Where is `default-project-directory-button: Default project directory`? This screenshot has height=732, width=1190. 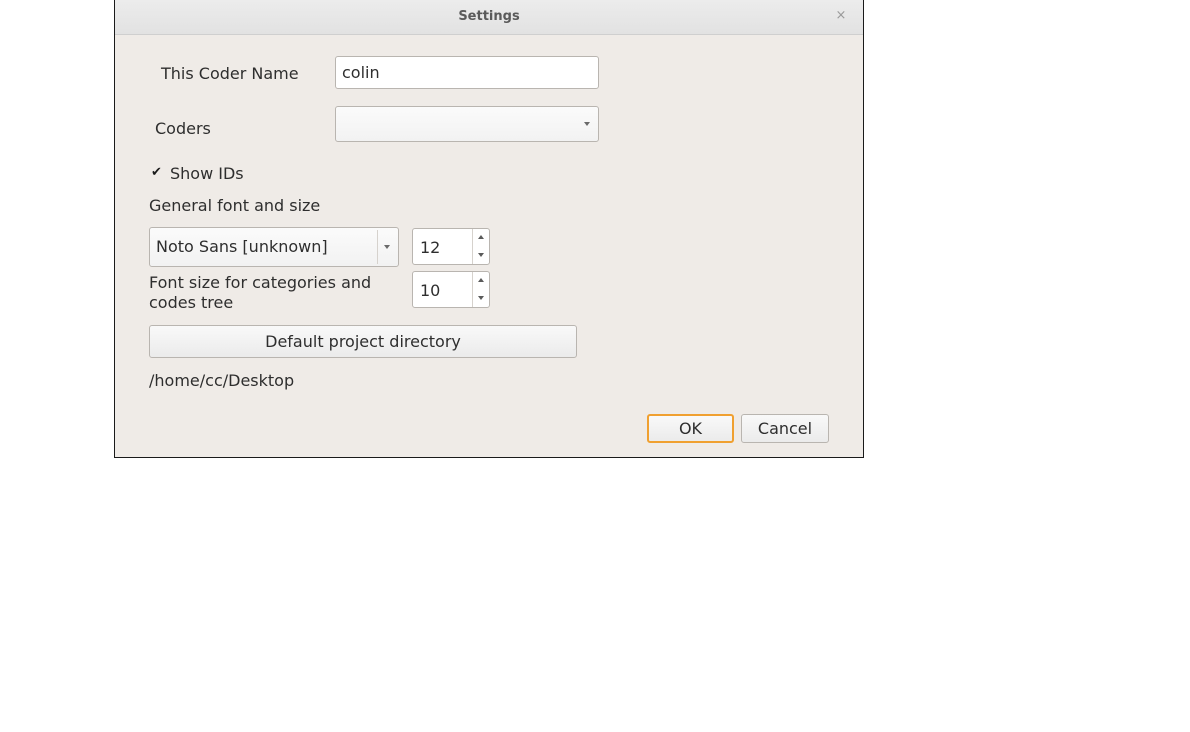 default-project-directory-button: Default project directory is located at coordinates (363, 341).